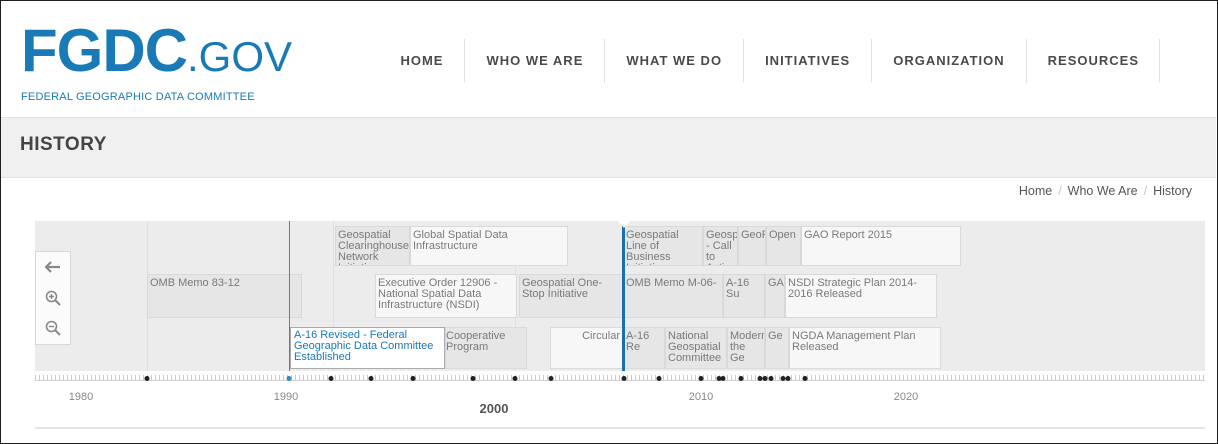 This screenshot has height=444, width=1218. Describe the element at coordinates (865, 348) in the screenshot. I see `event-ngda-management-plan: NGDA Management Plan Released` at that location.